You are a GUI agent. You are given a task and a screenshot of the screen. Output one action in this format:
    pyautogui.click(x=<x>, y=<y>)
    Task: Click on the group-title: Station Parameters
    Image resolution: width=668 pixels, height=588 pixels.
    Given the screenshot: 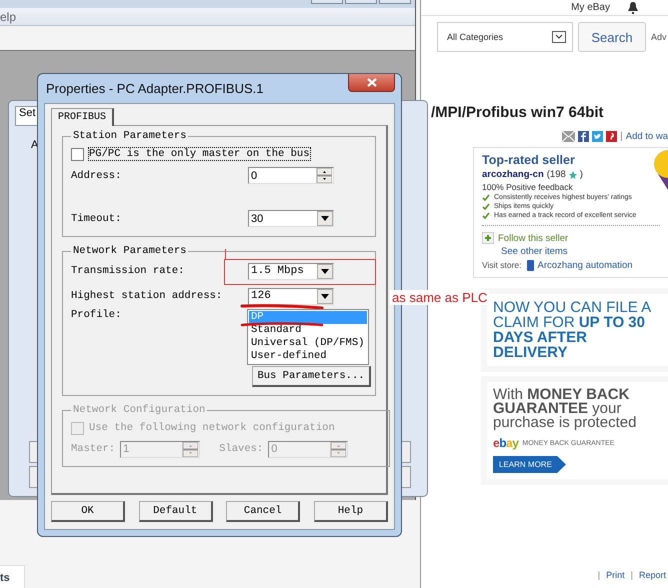 What is the action you would take?
    pyautogui.click(x=130, y=136)
    